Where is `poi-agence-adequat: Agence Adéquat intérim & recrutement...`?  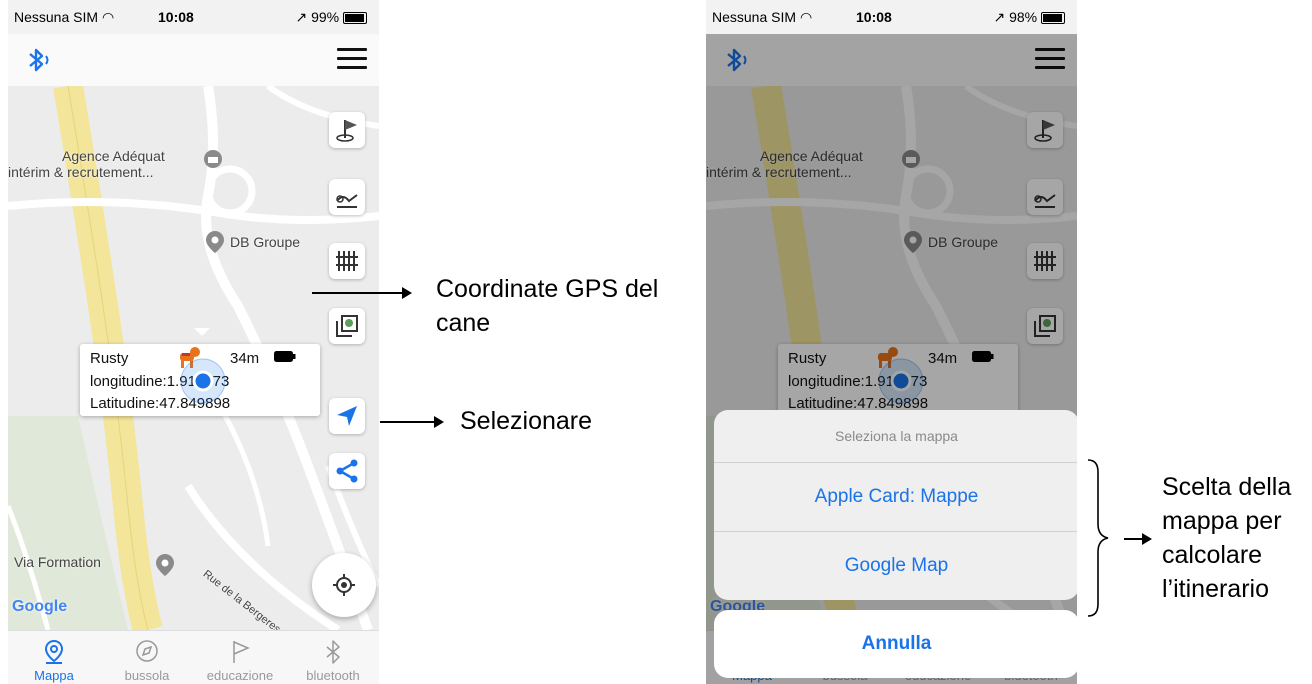 poi-agence-adequat: Agence Adéquat intérim & recrutement... is located at coordinates (86, 164).